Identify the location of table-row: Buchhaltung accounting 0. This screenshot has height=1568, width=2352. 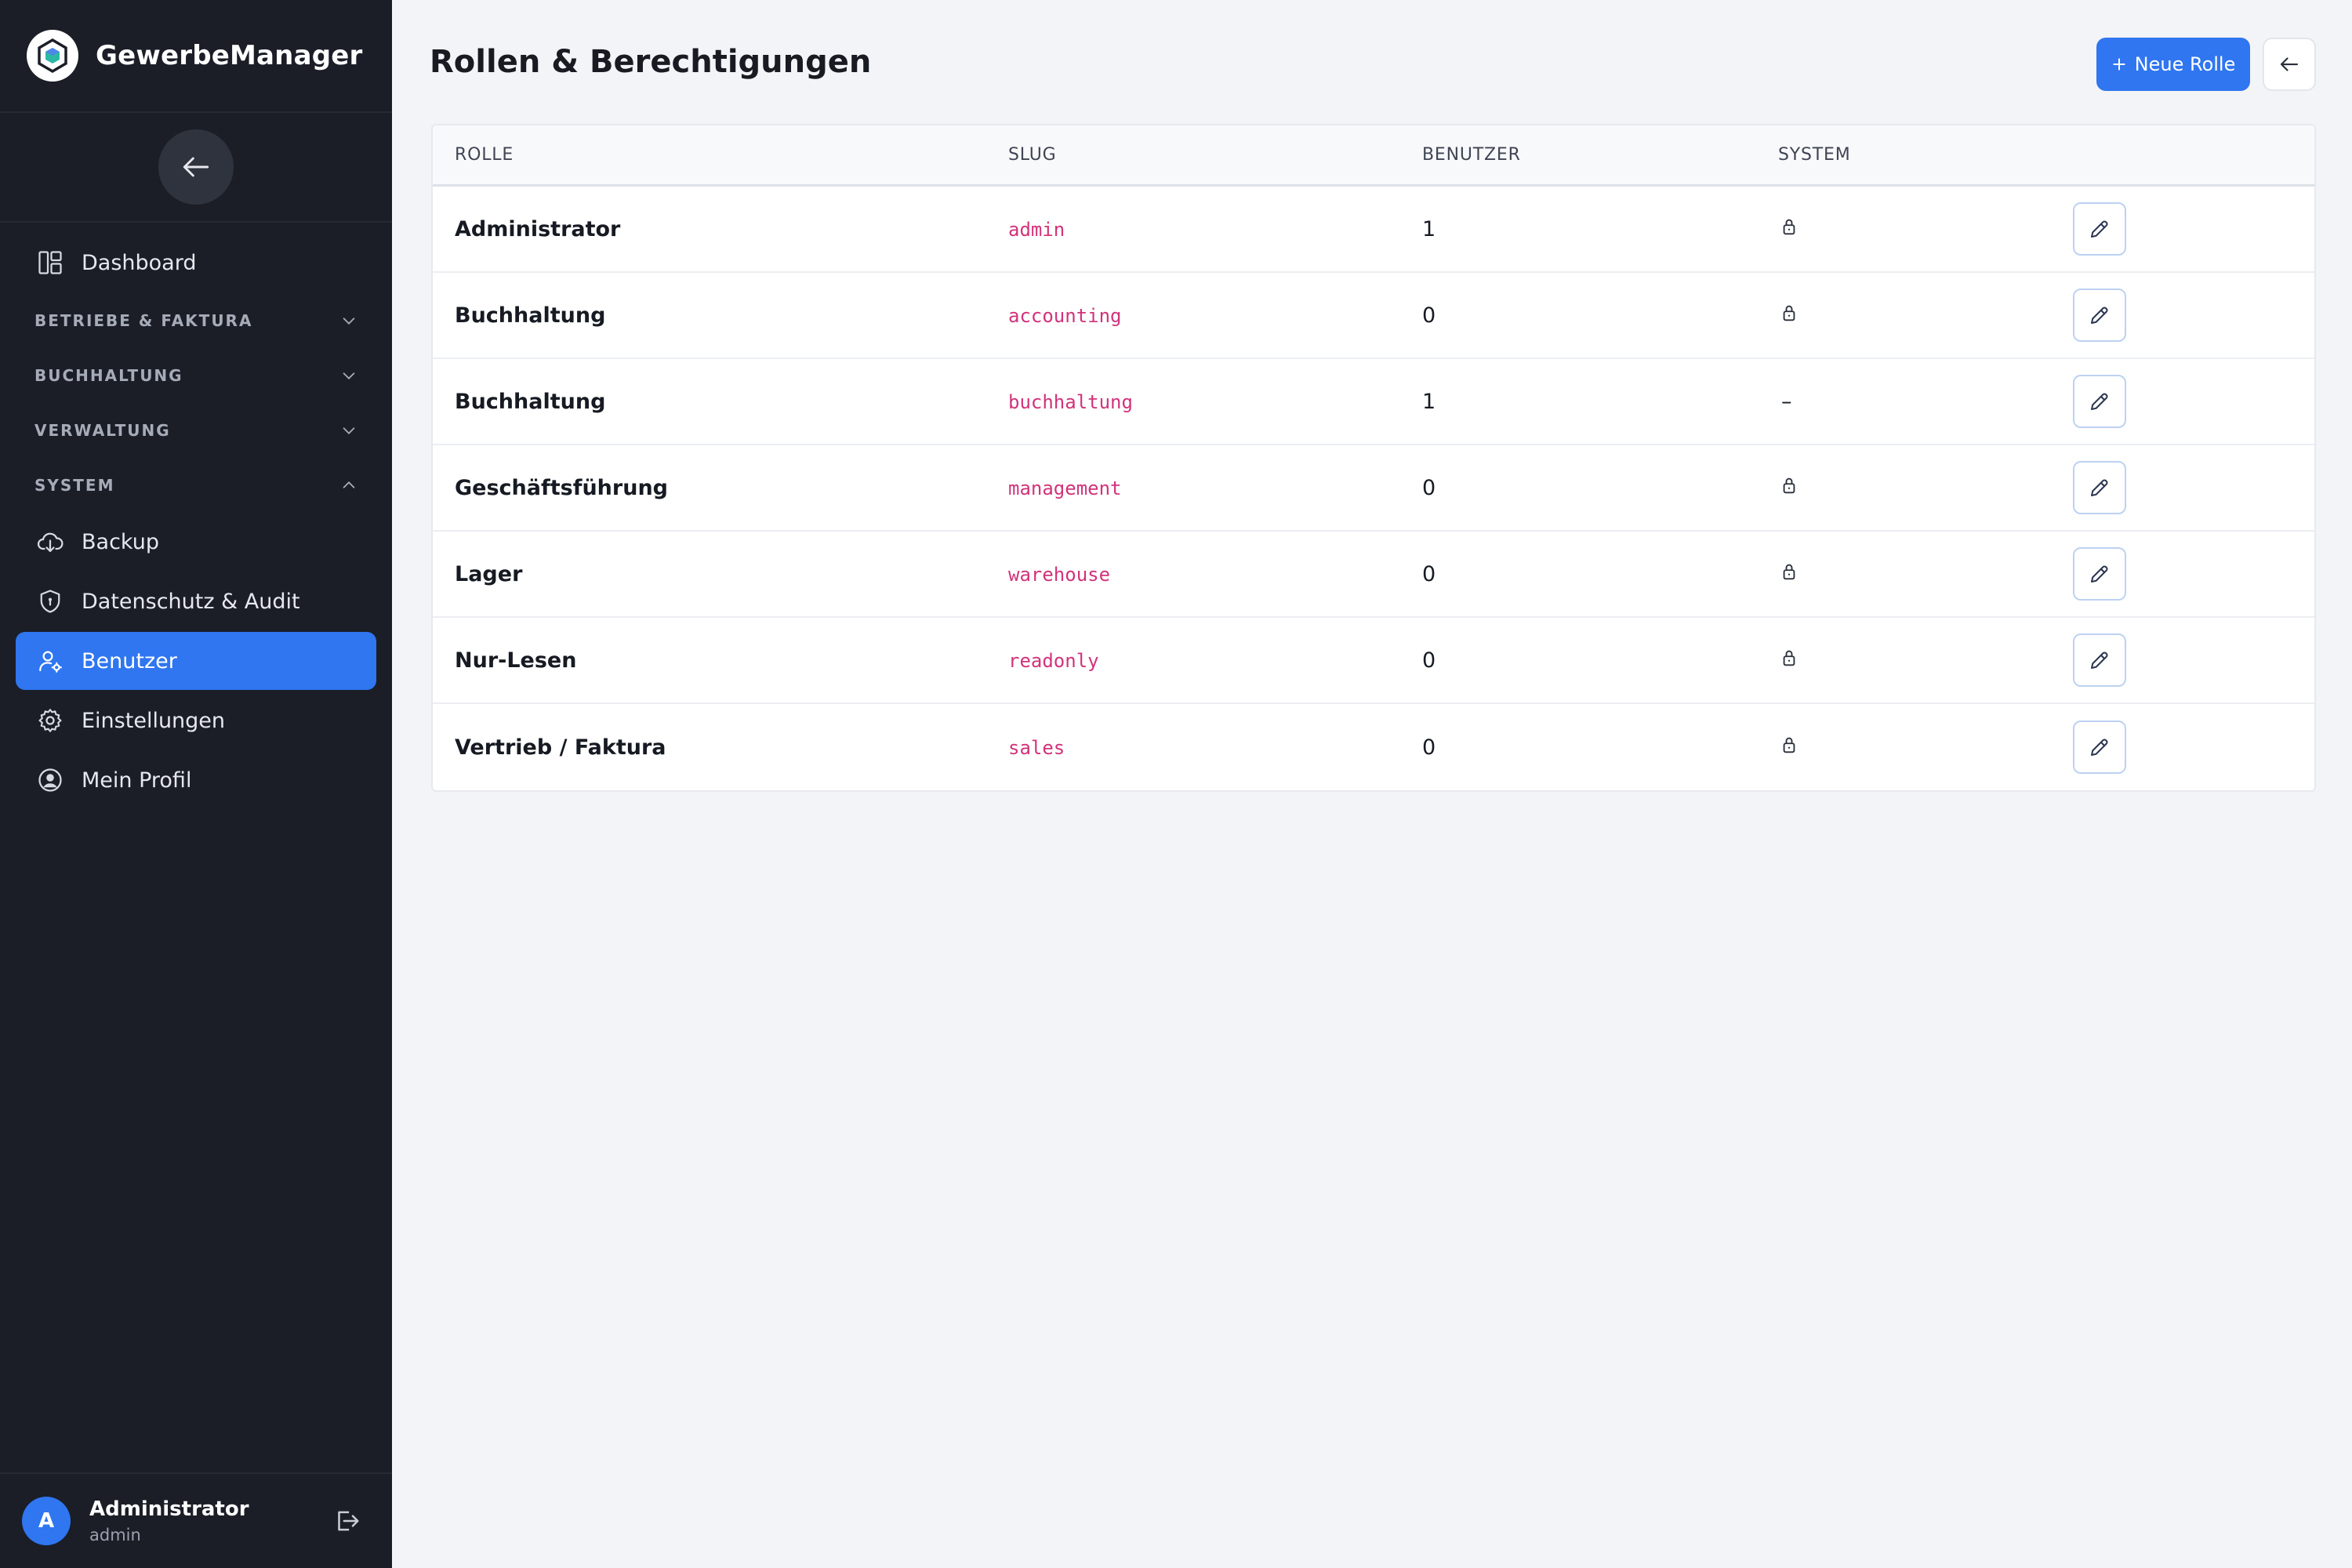
(1373, 316).